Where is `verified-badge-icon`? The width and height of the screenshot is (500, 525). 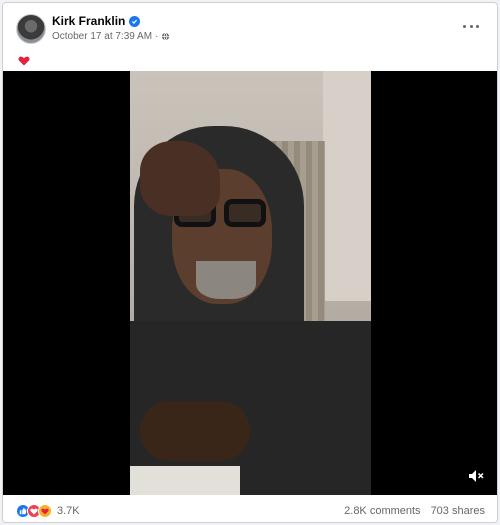
verified-badge-icon is located at coordinates (135, 21).